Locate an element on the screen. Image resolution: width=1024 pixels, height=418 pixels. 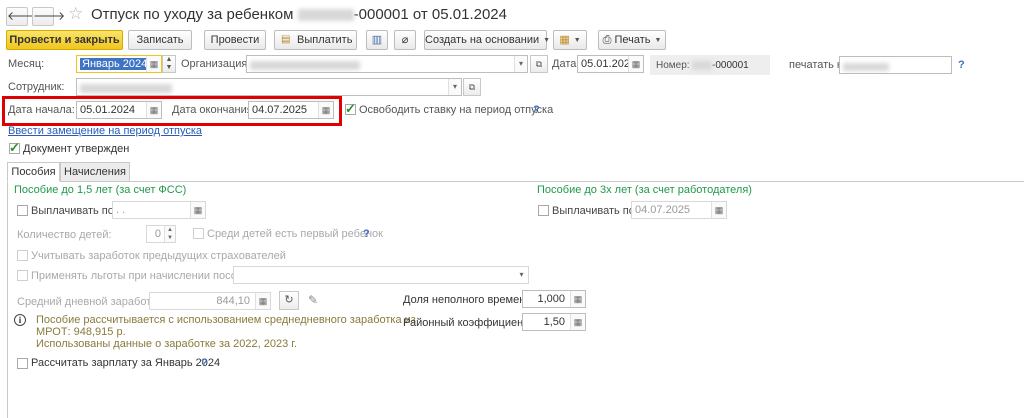
print-button: ⎙ Печать ▼ is located at coordinates (632, 40).